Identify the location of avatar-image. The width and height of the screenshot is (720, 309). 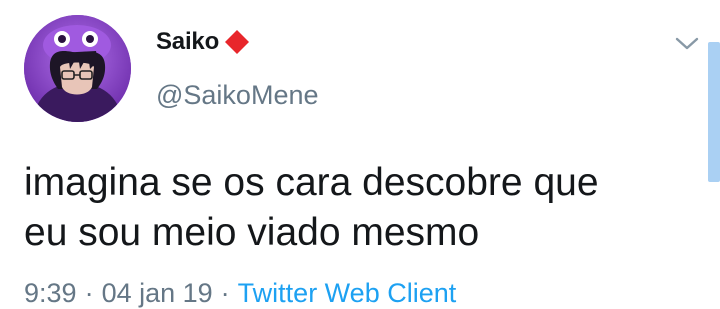
(77, 68).